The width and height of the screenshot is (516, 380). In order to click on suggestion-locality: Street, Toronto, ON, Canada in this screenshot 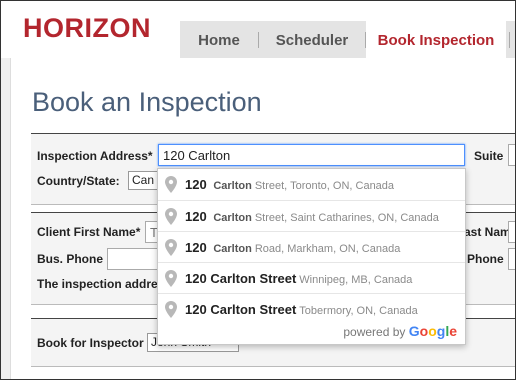, I will do `click(324, 186)`.